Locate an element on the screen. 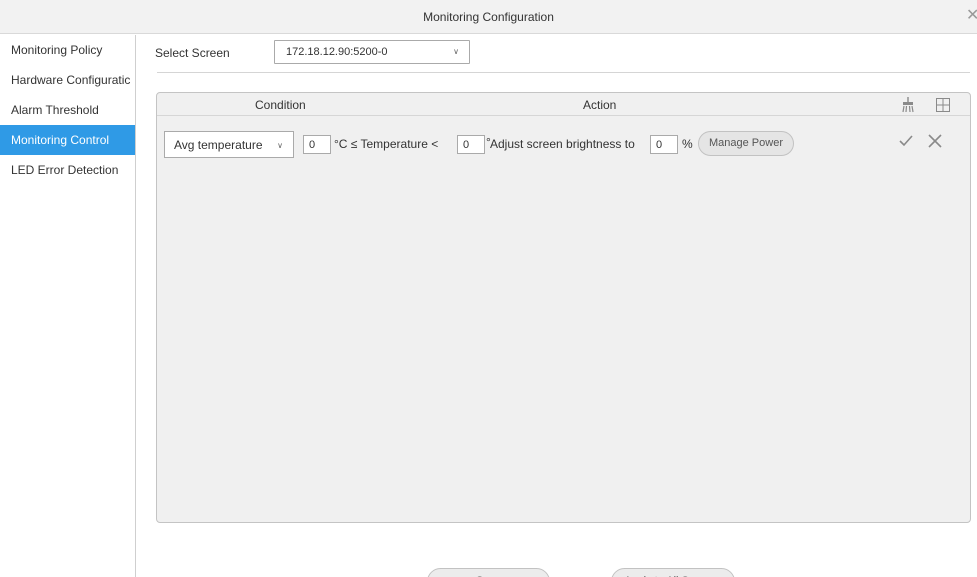  condition-select-value: Avg temperature is located at coordinates (218, 145).